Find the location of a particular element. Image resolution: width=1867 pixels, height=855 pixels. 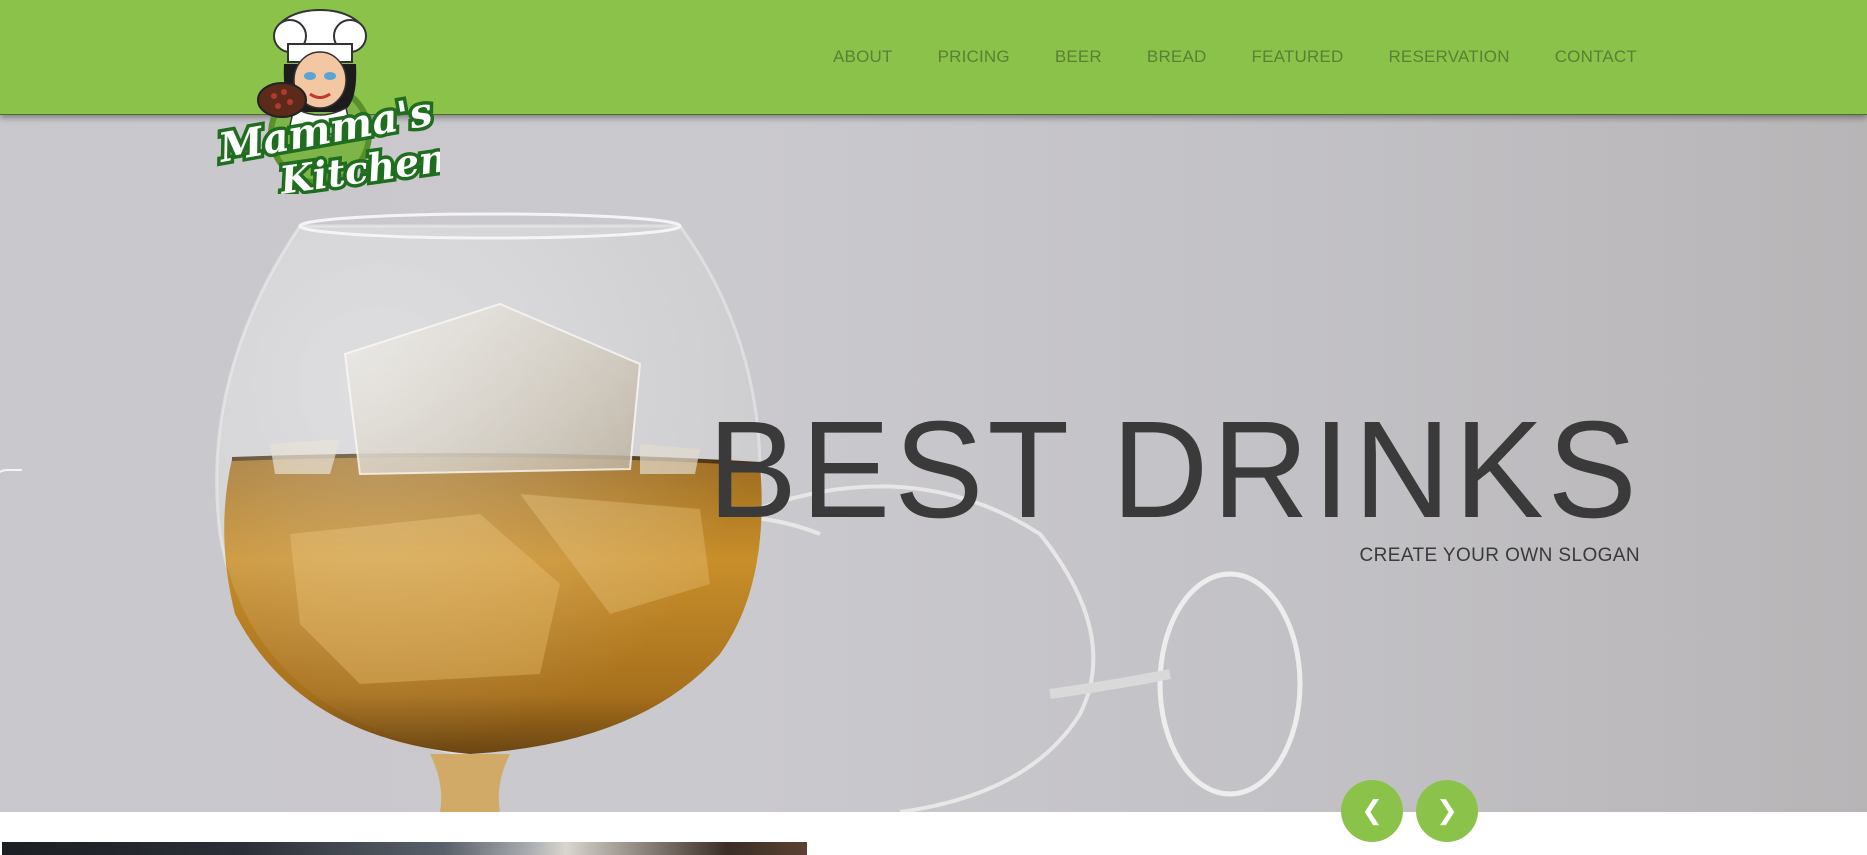

brand-logo: Mamma's Kitchen is located at coordinates (331, 105).